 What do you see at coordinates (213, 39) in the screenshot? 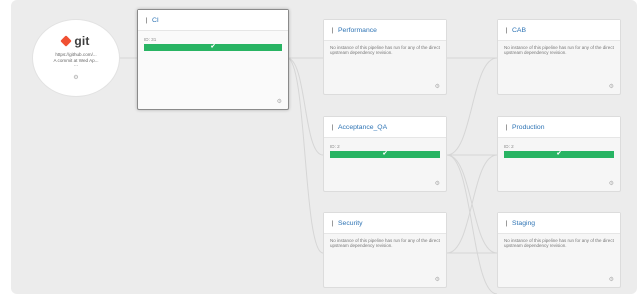
I see `pipeline-run-label: ID: 31` at bounding box center [213, 39].